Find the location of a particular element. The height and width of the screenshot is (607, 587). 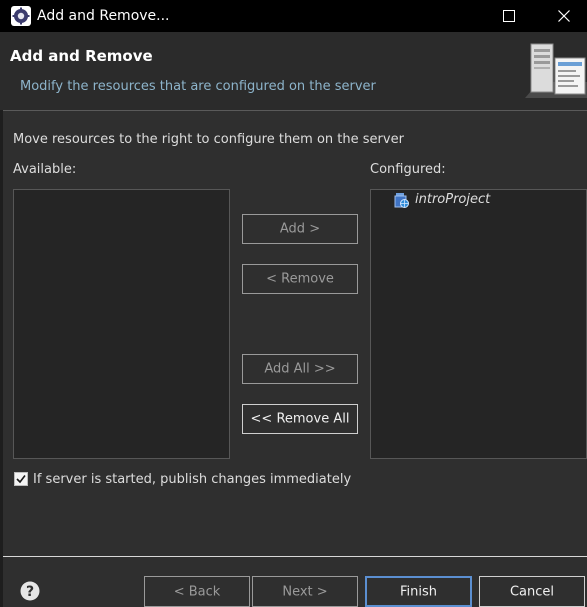

window-left-edge is located at coordinates (1, 358).